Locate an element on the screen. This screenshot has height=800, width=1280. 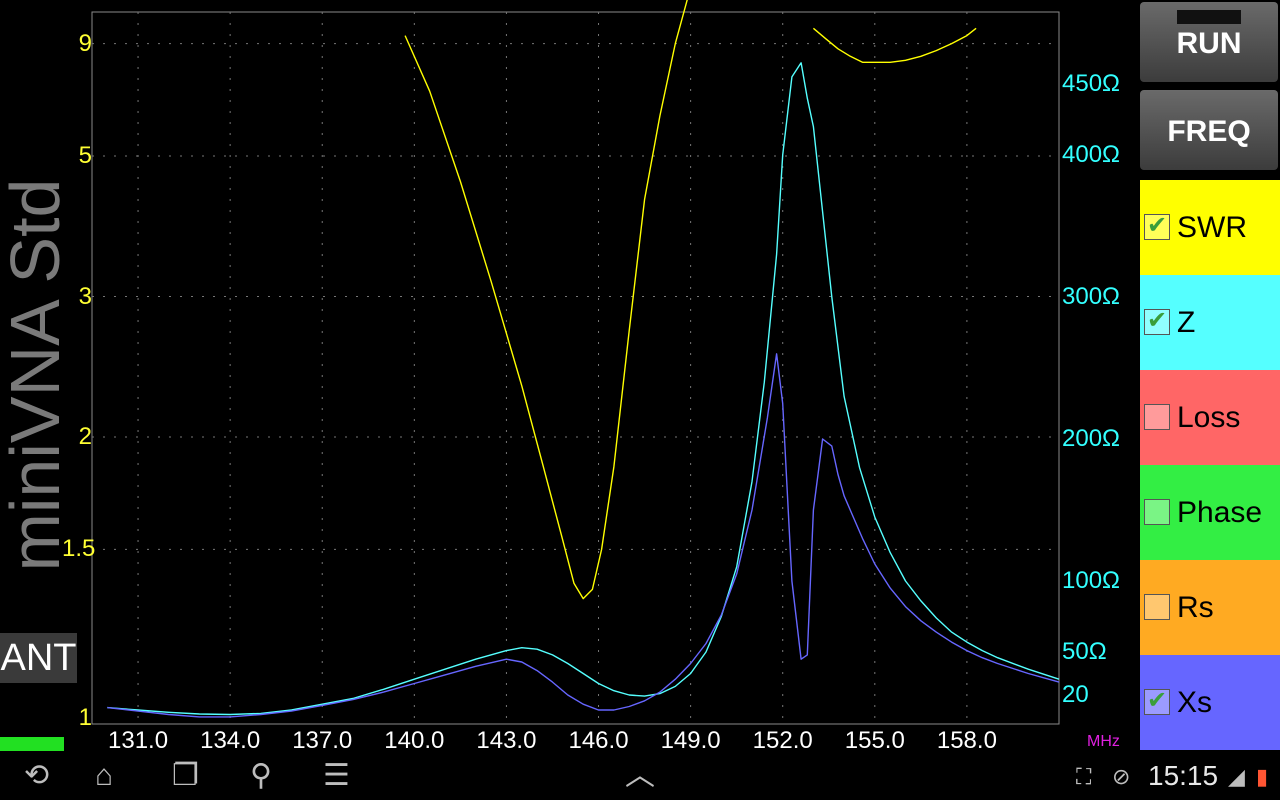
y-left-tick-label: 3 is located at coordinates (85, 296).